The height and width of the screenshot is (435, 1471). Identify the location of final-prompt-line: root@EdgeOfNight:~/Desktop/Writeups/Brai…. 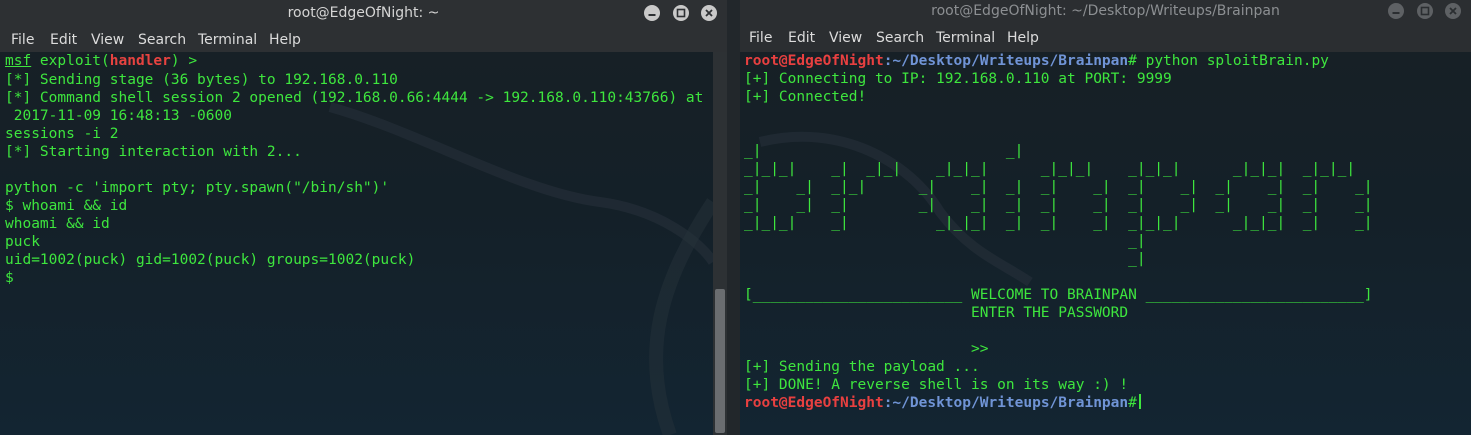
(942, 403).